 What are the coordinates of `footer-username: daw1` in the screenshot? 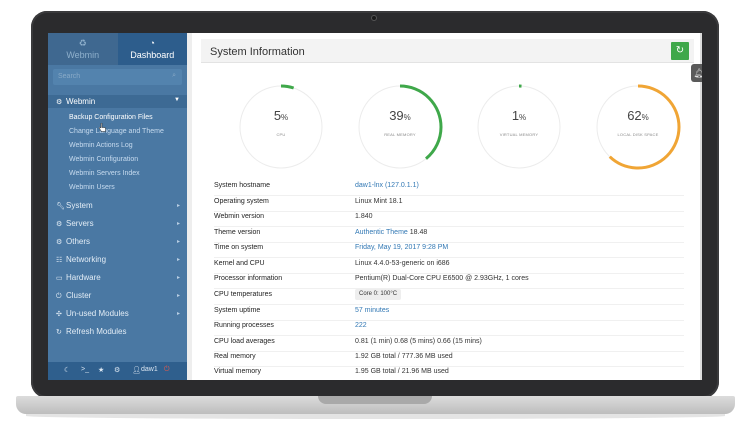 It's located at (149, 369).